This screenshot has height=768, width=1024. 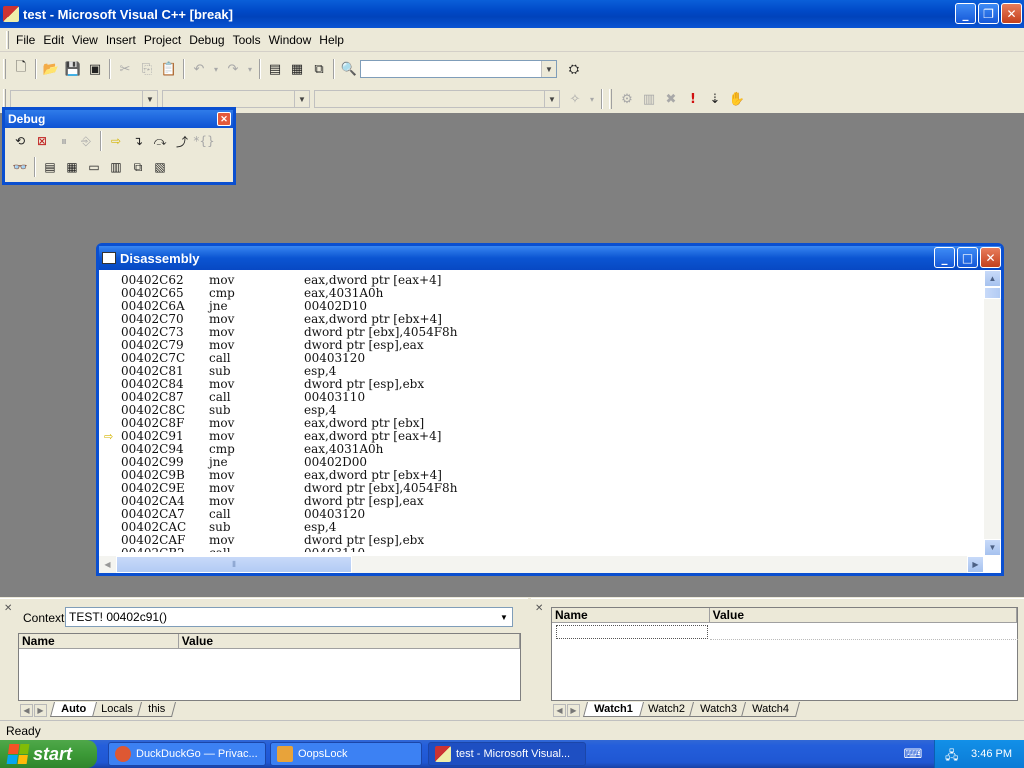 What do you see at coordinates (7, 39) in the screenshot?
I see `menubar-grip` at bounding box center [7, 39].